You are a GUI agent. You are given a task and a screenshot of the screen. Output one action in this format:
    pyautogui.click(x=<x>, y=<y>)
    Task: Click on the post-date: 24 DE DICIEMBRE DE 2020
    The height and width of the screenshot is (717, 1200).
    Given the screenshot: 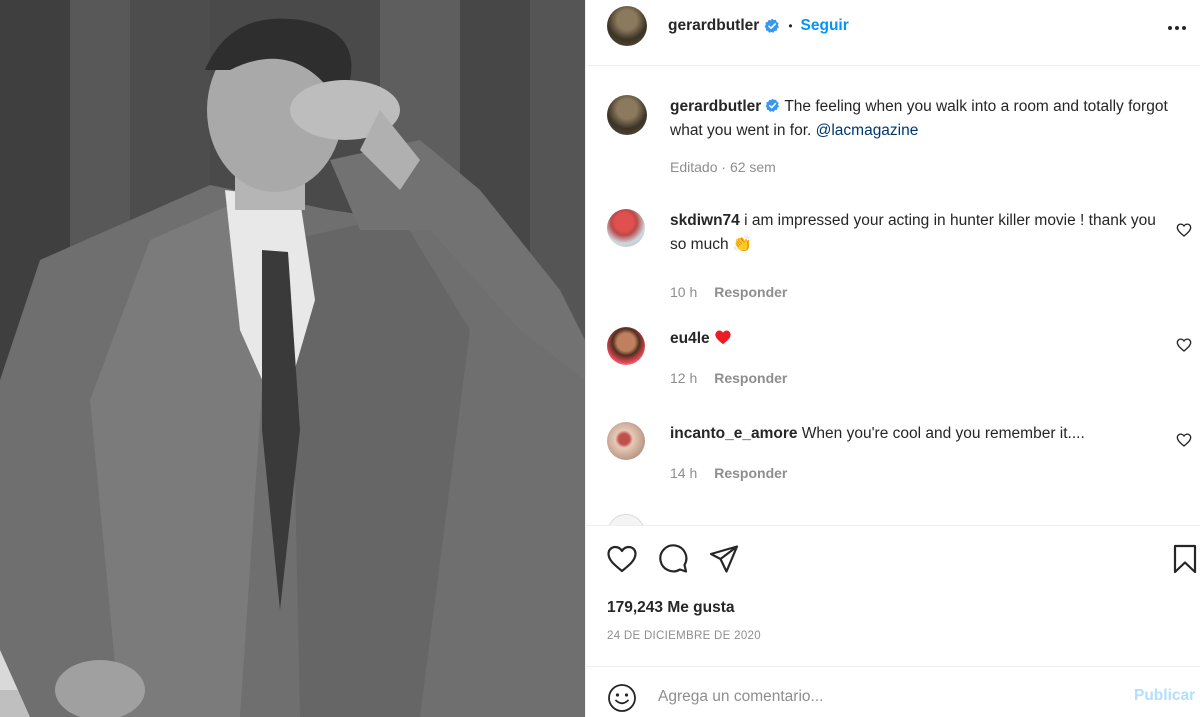 What is the action you would take?
    pyautogui.click(x=684, y=636)
    